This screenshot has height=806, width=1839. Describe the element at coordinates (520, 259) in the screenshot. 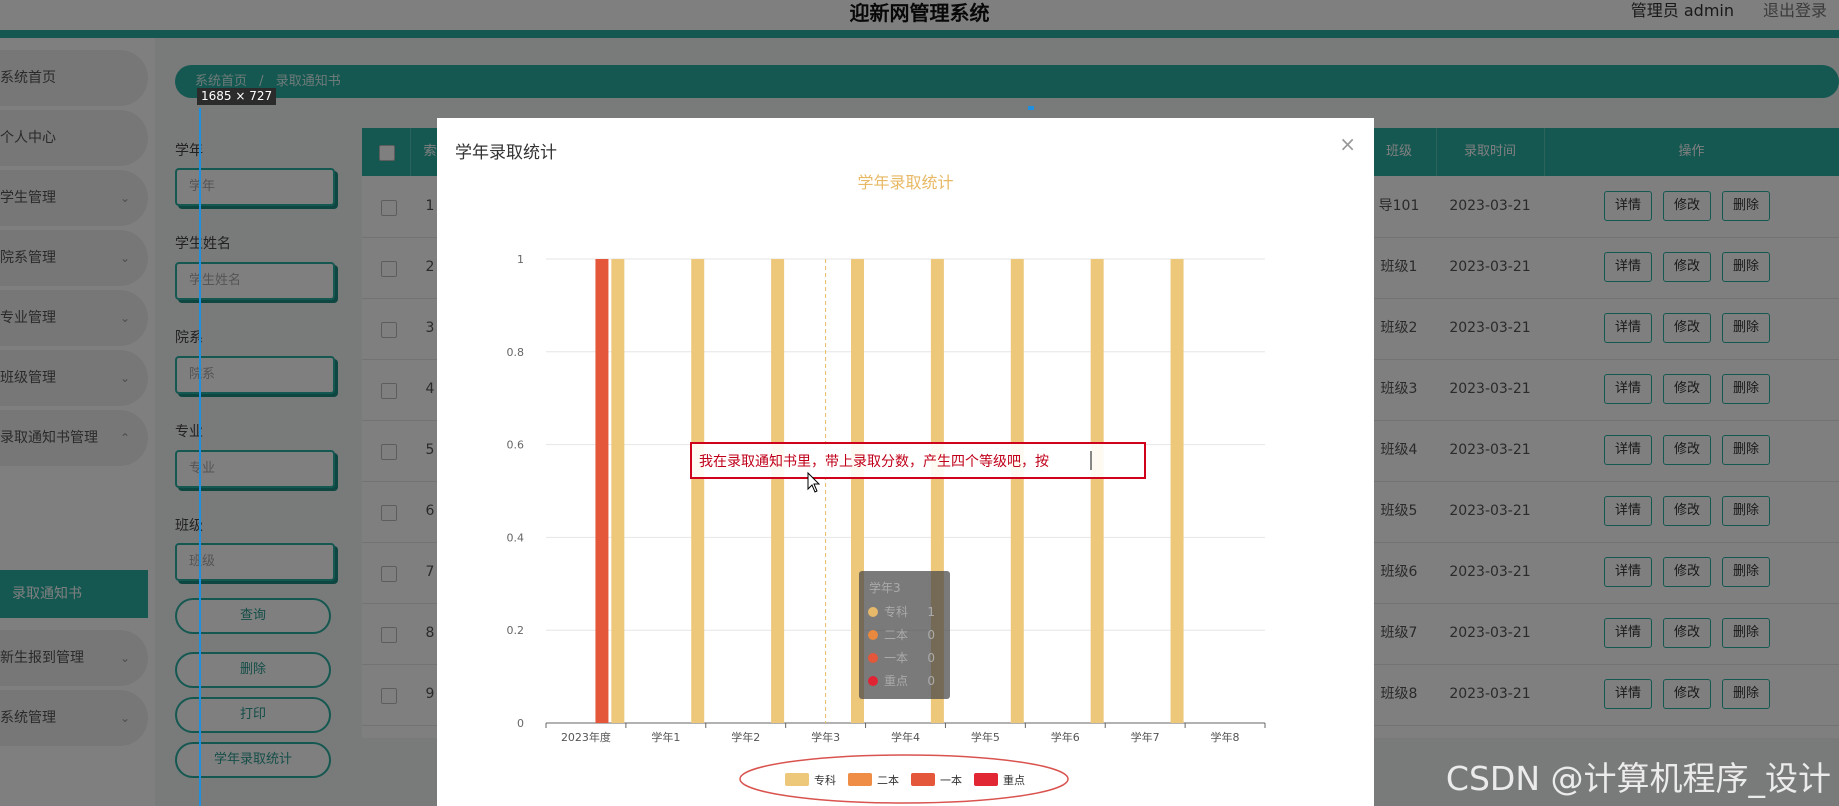

I see `y-tick-label: 1` at that location.